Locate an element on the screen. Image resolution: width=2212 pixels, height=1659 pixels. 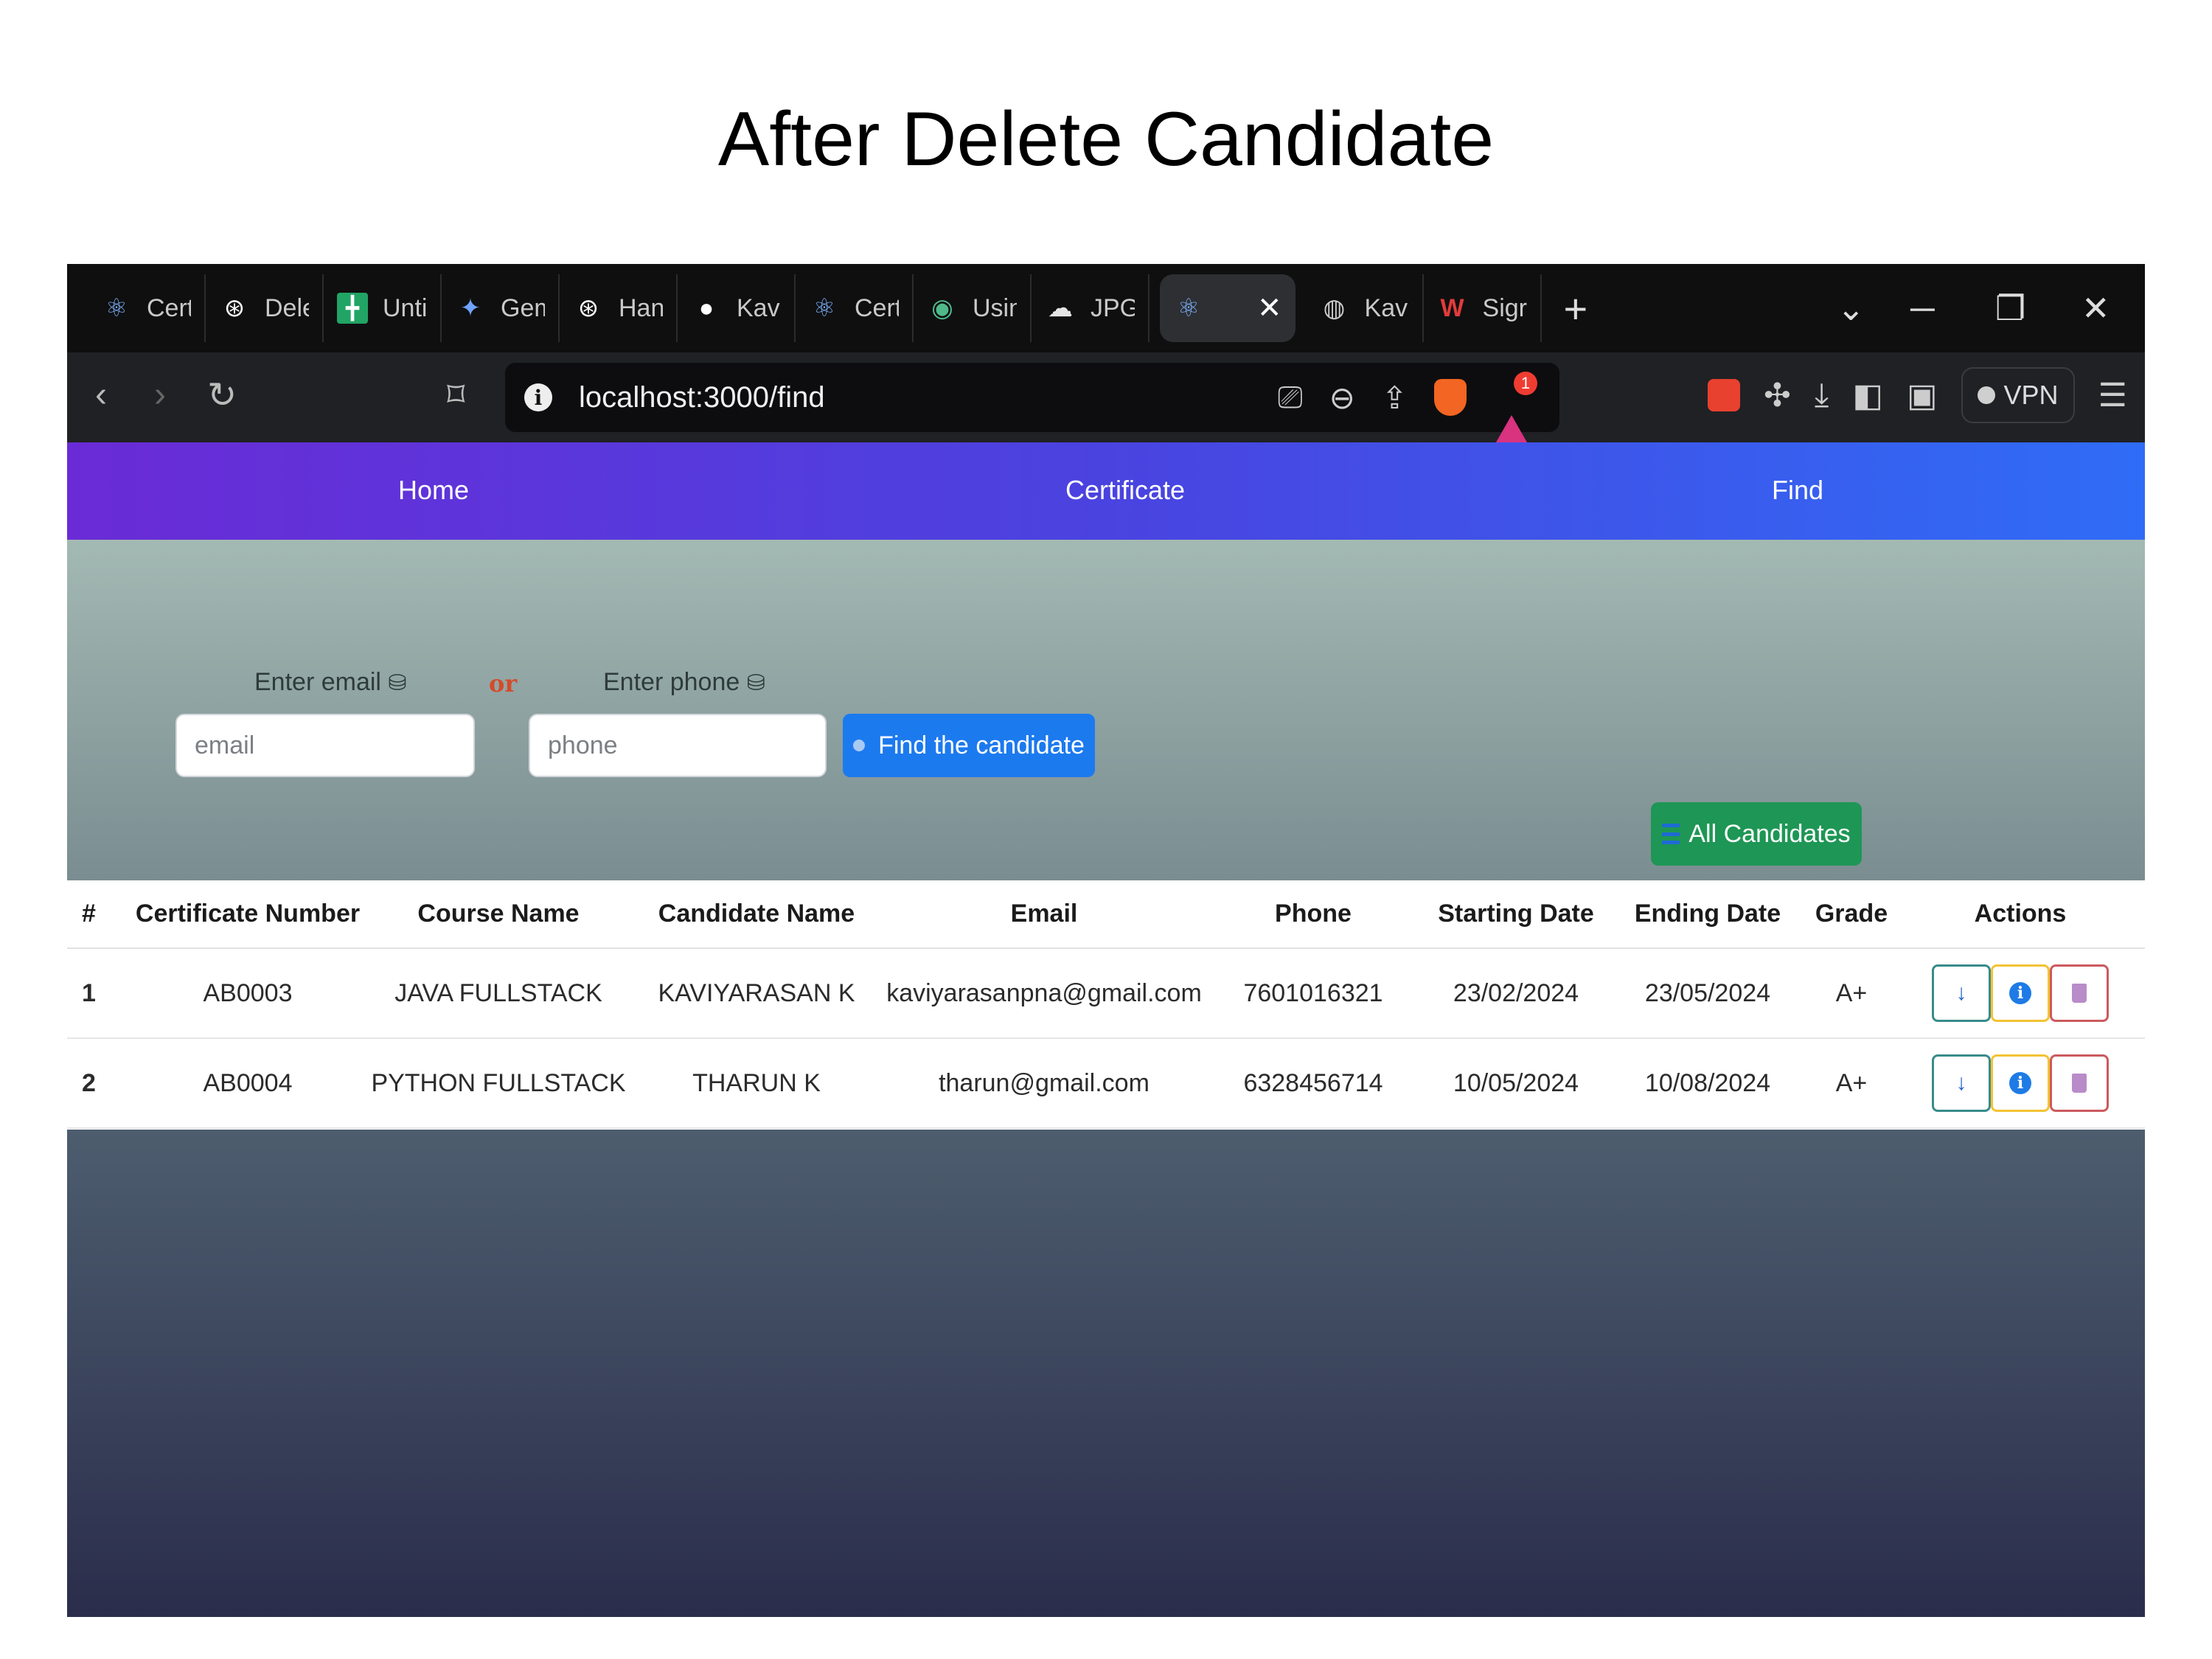
email-input is located at coordinates (325, 745).